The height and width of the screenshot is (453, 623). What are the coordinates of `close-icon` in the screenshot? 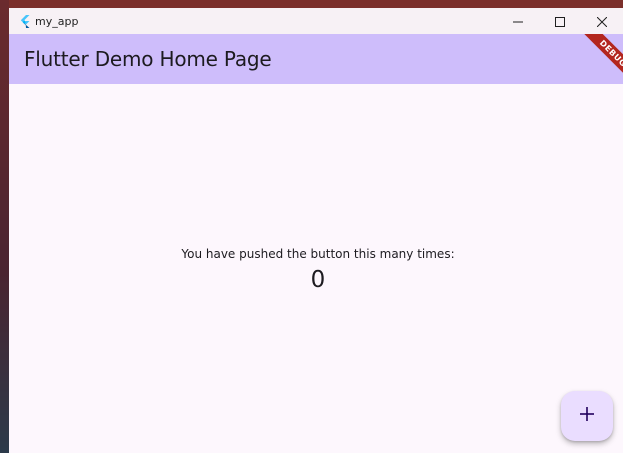 It's located at (602, 21).